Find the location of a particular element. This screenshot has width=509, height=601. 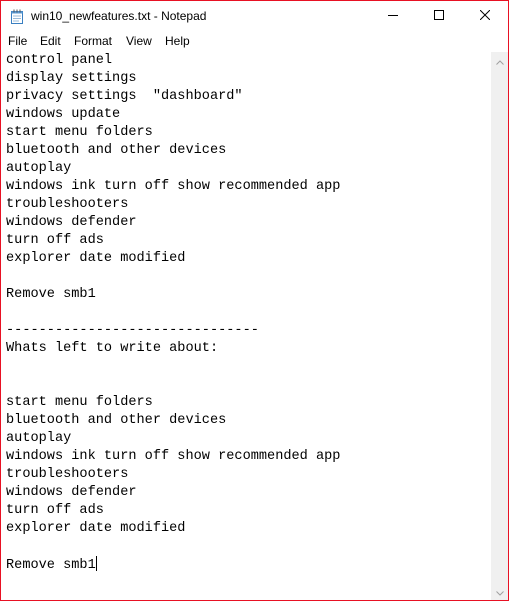

text-line: Whats left to write about: is located at coordinates (112, 348).